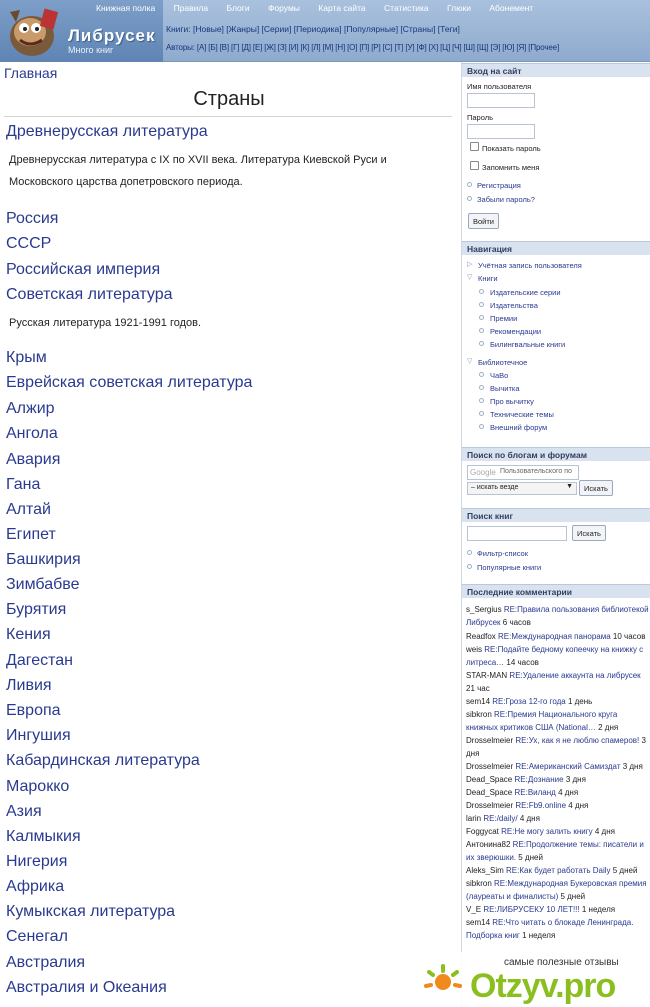  Describe the element at coordinates (535, 792) in the screenshot. I see `comment-link: RE:Виланд` at that location.